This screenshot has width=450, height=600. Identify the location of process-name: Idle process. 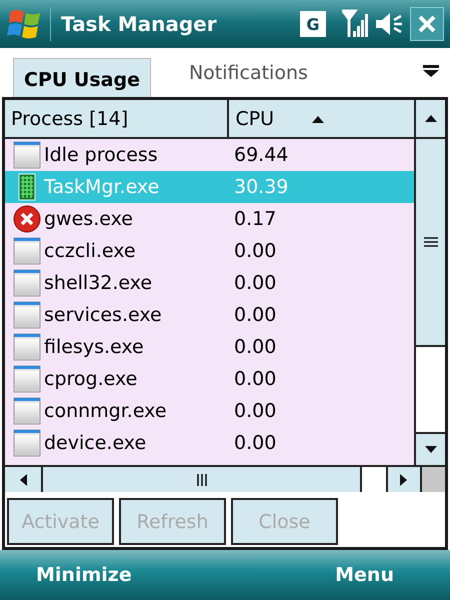
(101, 155).